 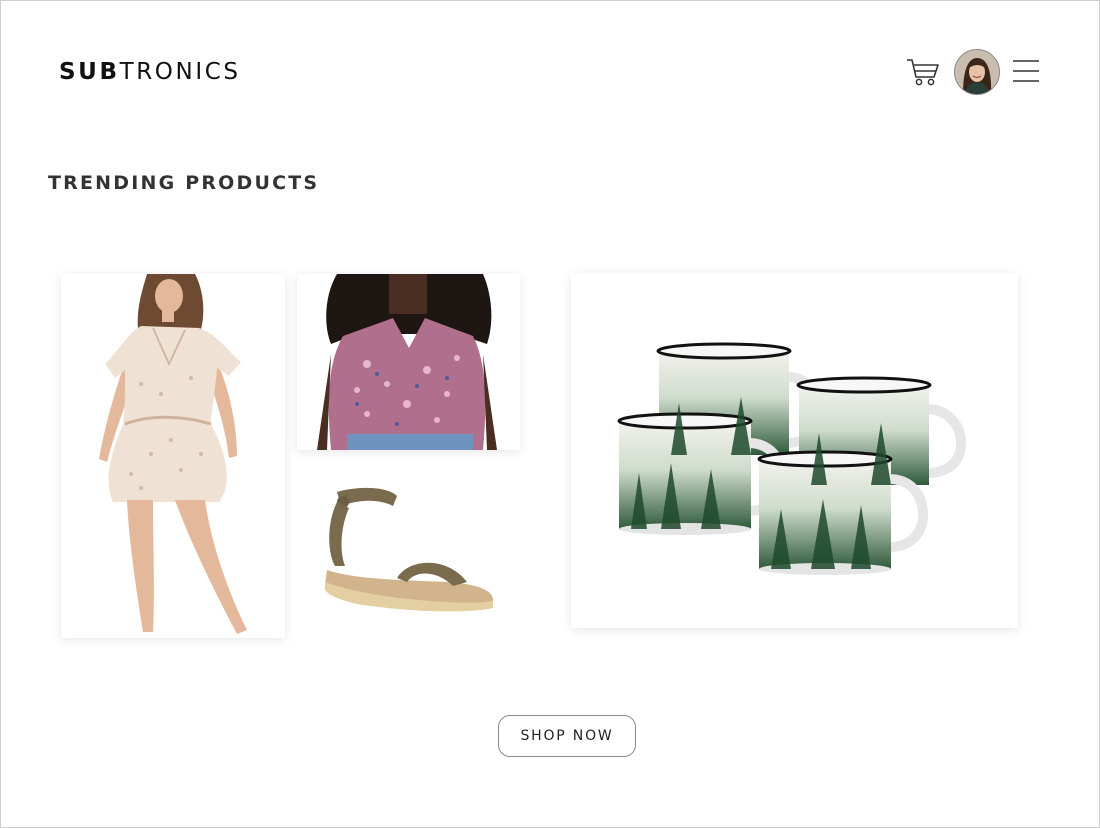 I want to click on hamburger-menu-icon, so click(x=1026, y=71).